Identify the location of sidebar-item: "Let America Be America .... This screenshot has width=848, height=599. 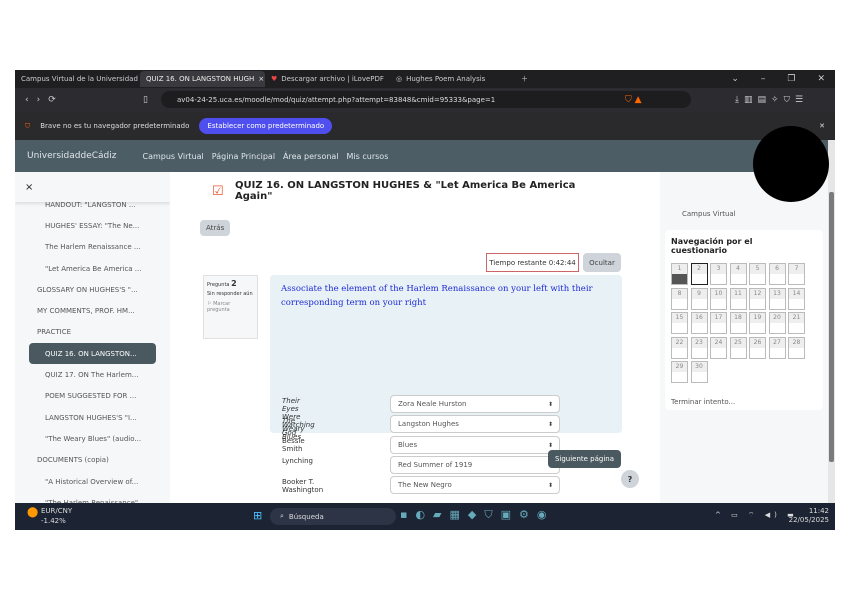
(92, 268).